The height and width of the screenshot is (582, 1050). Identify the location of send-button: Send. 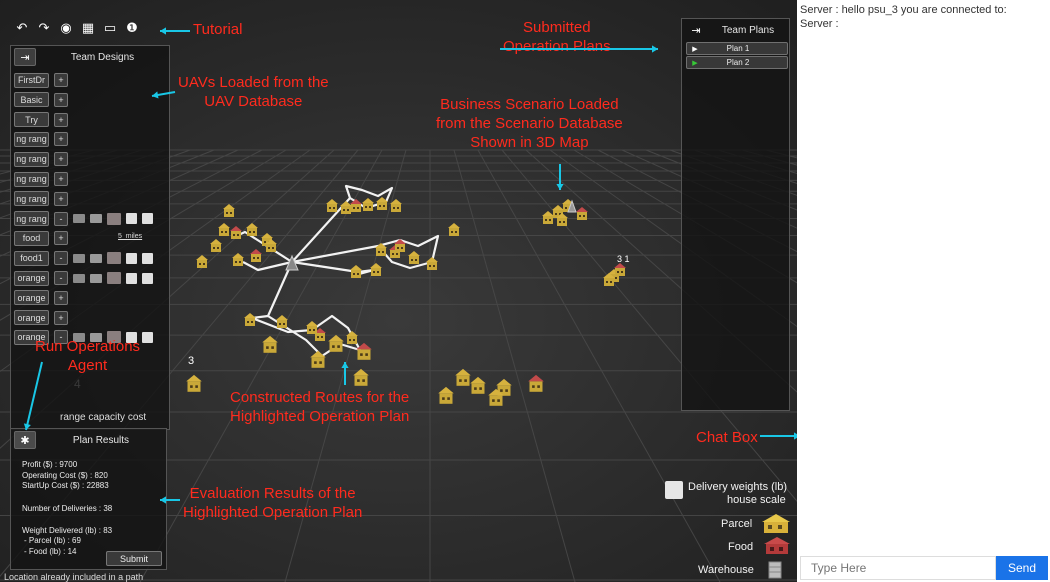
(1022, 568).